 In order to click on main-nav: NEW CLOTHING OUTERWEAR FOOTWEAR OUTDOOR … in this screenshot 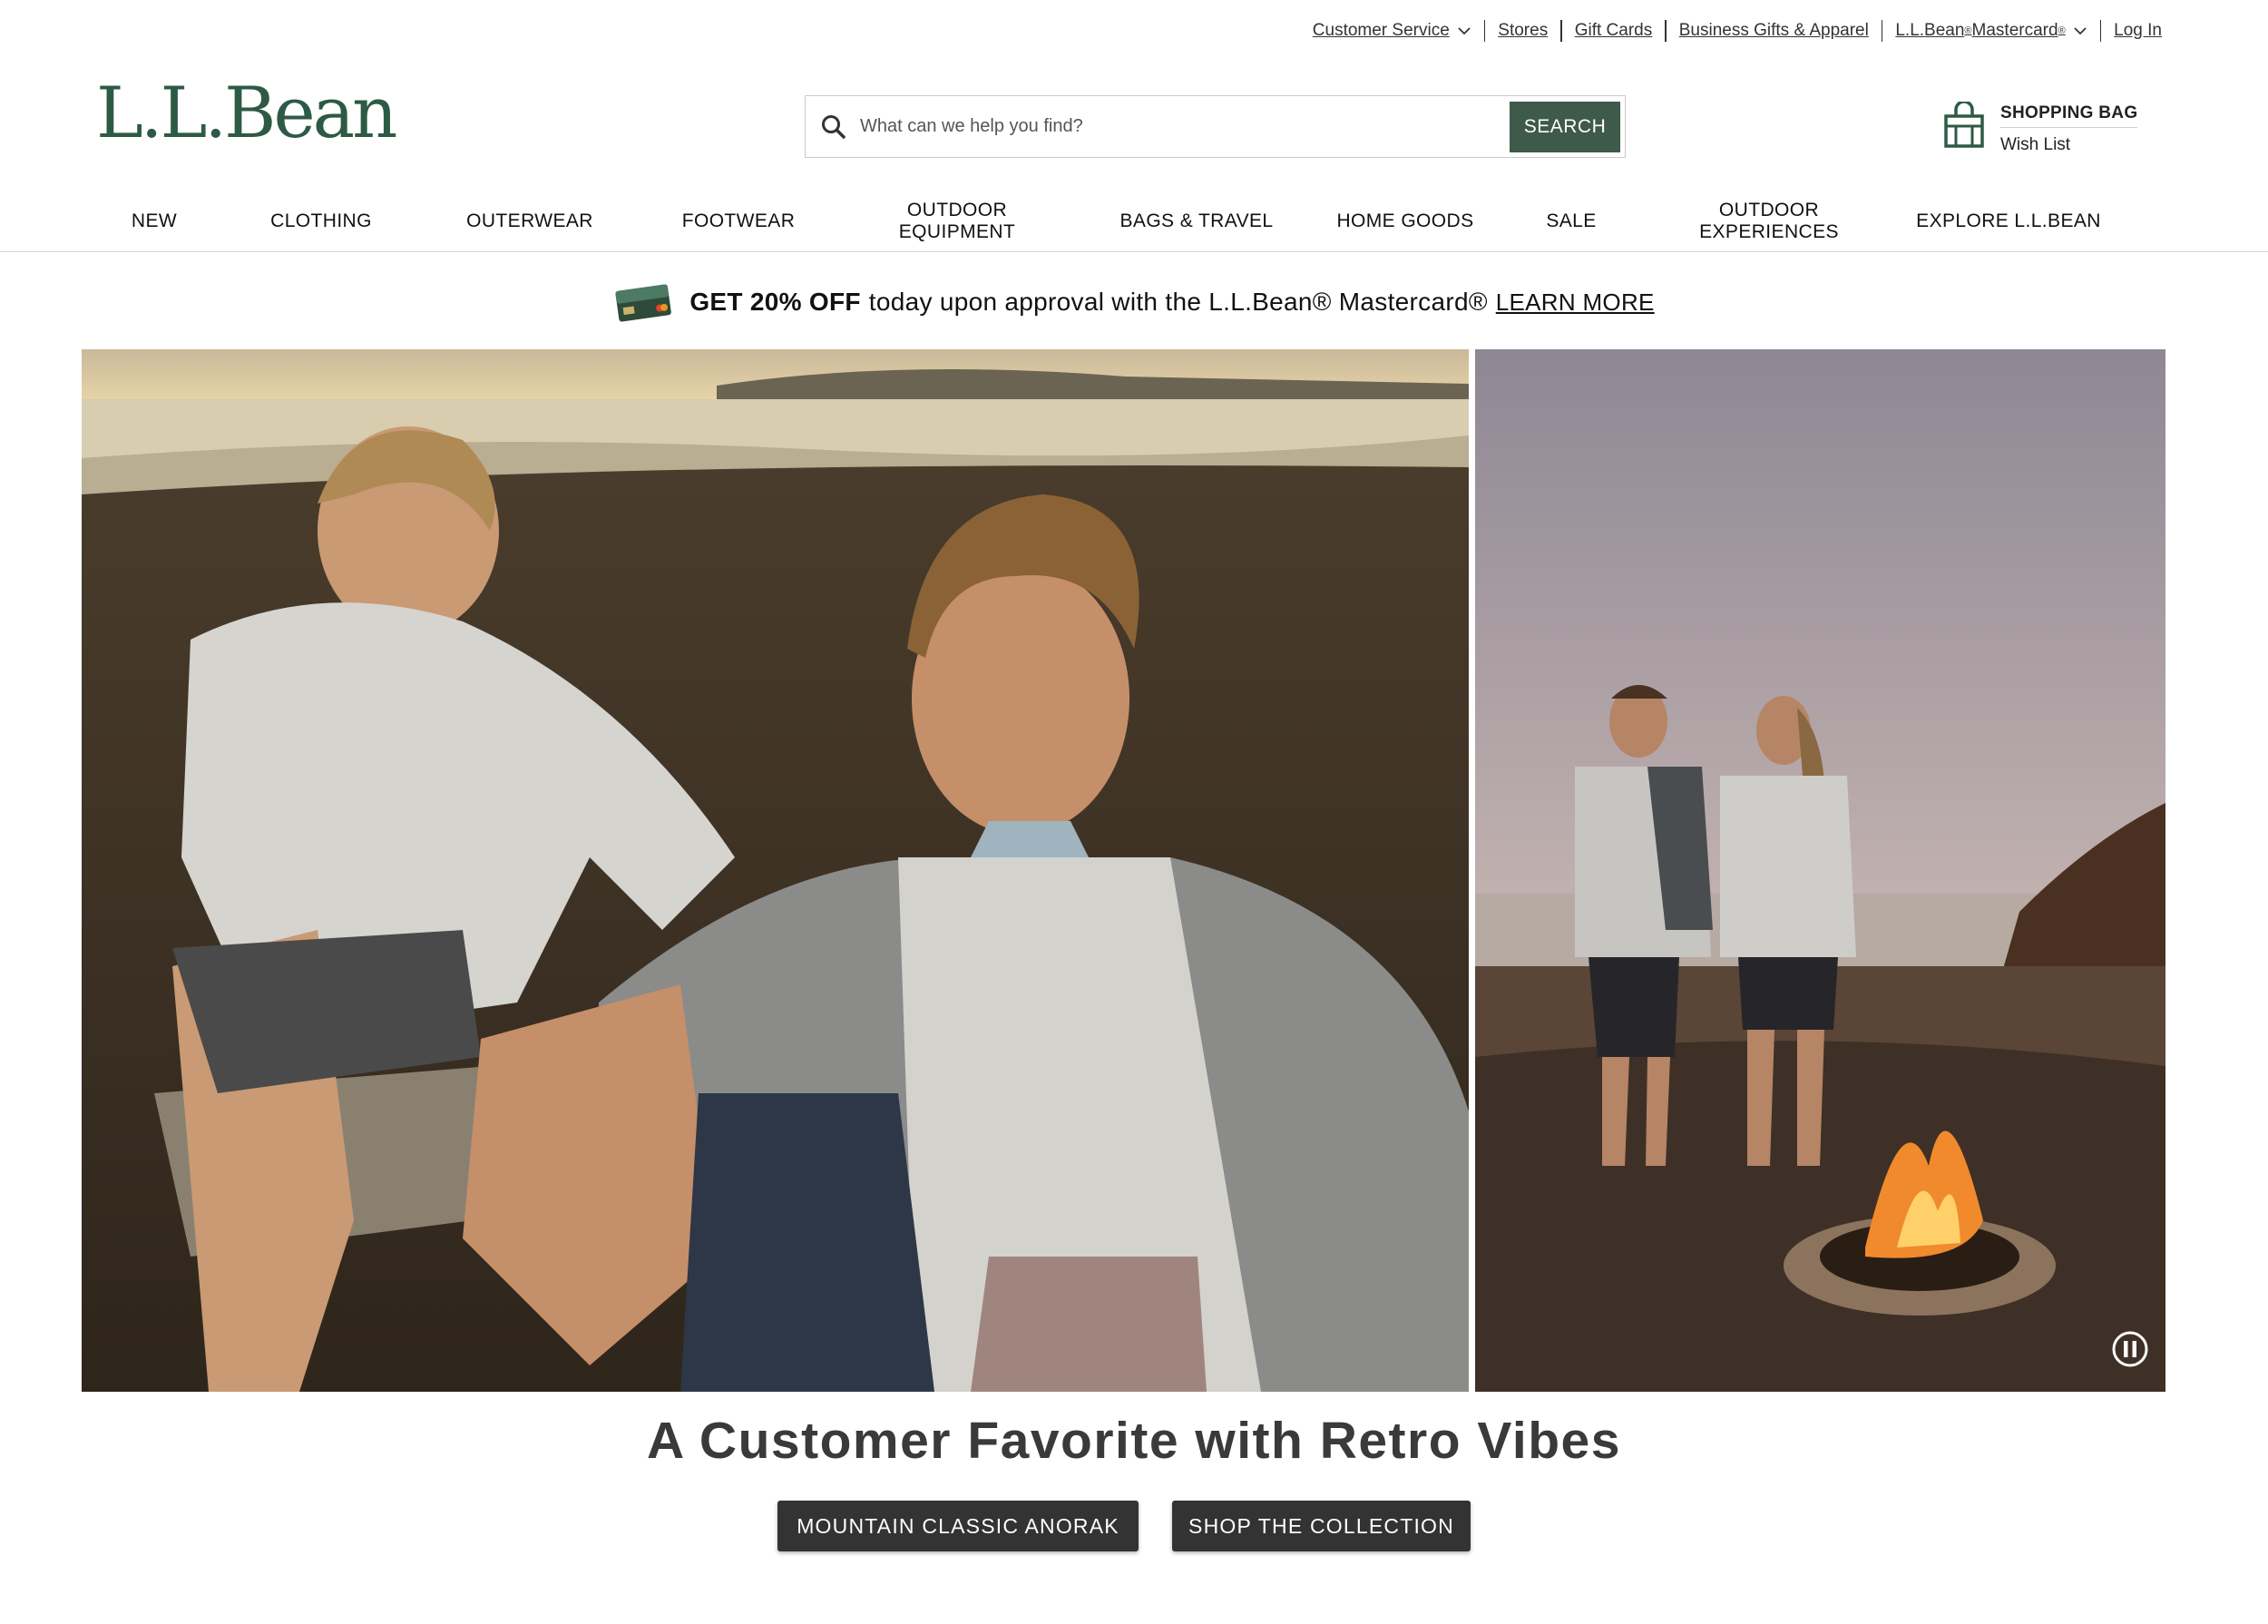, I will do `click(1134, 221)`.